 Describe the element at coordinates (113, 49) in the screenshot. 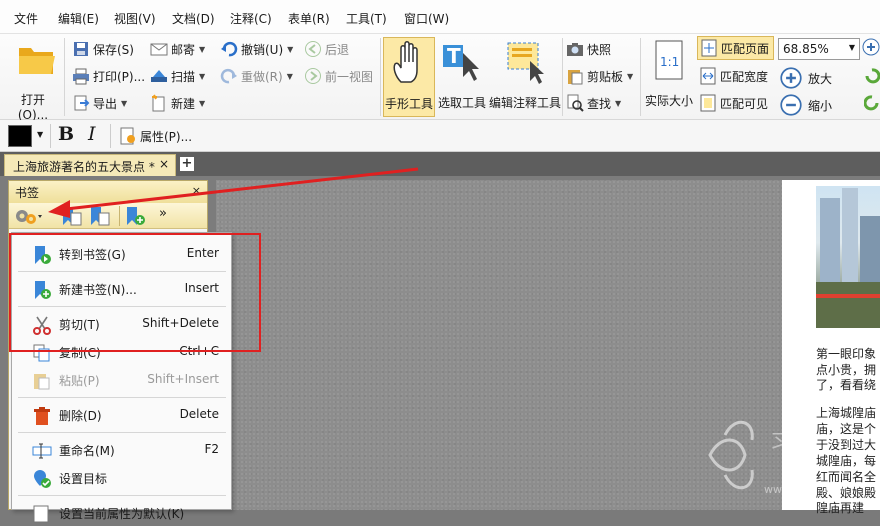

I see `save-label: 保存(S)` at that location.